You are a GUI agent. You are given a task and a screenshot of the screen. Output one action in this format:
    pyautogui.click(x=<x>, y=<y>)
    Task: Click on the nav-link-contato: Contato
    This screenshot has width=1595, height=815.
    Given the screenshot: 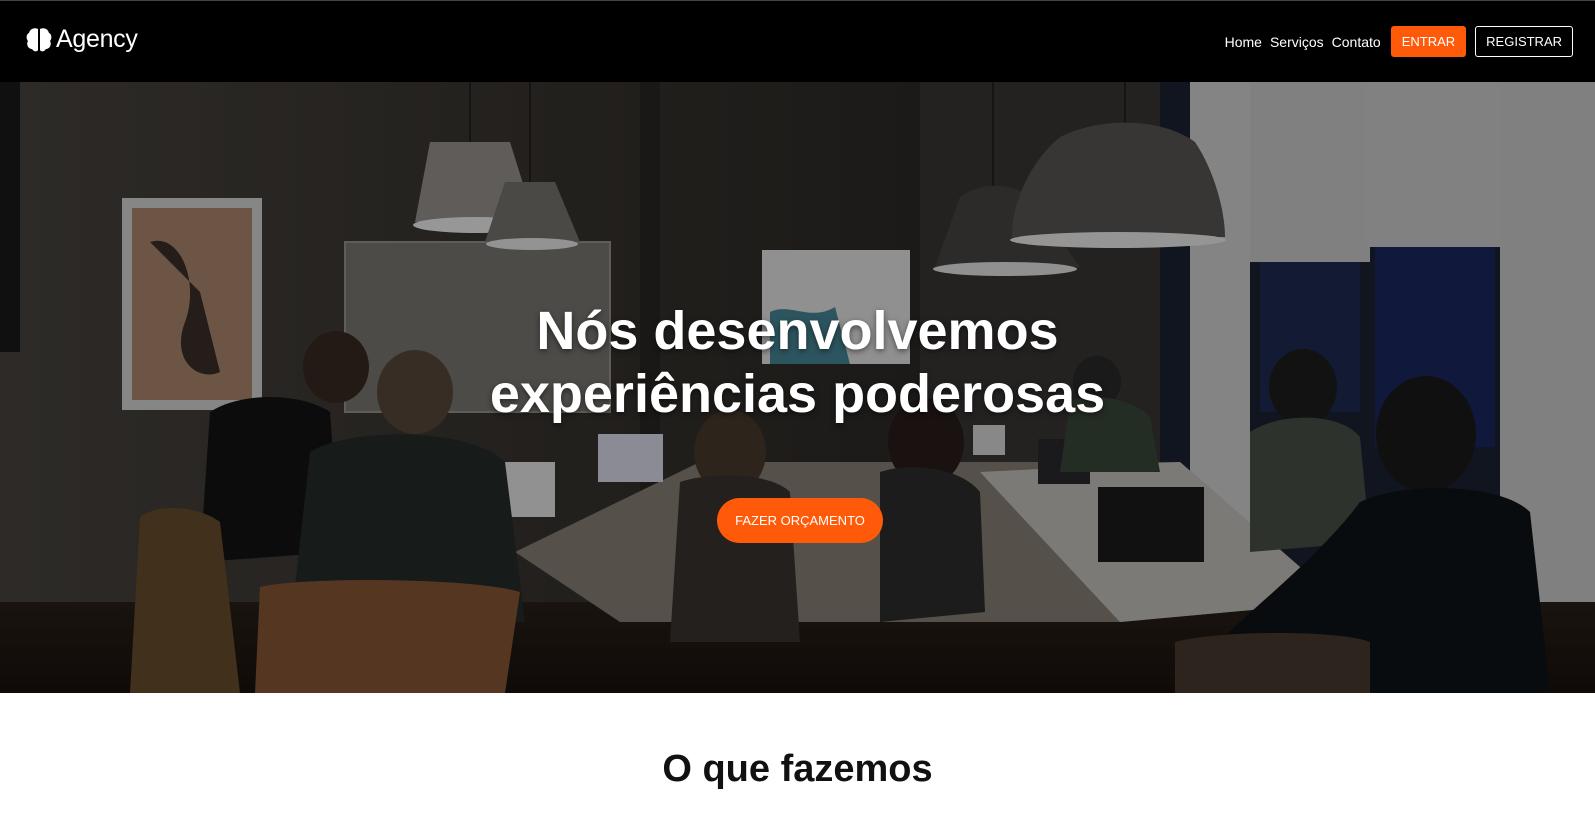 What is the action you would take?
    pyautogui.click(x=1356, y=42)
    